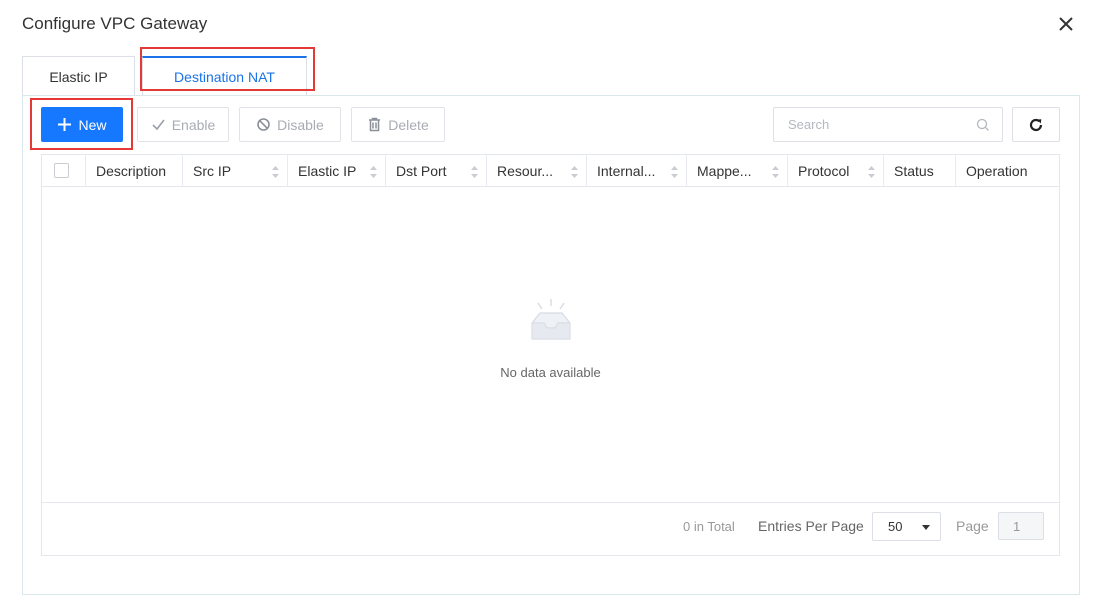 The height and width of the screenshot is (614, 1103). I want to click on search-input, so click(873, 124).